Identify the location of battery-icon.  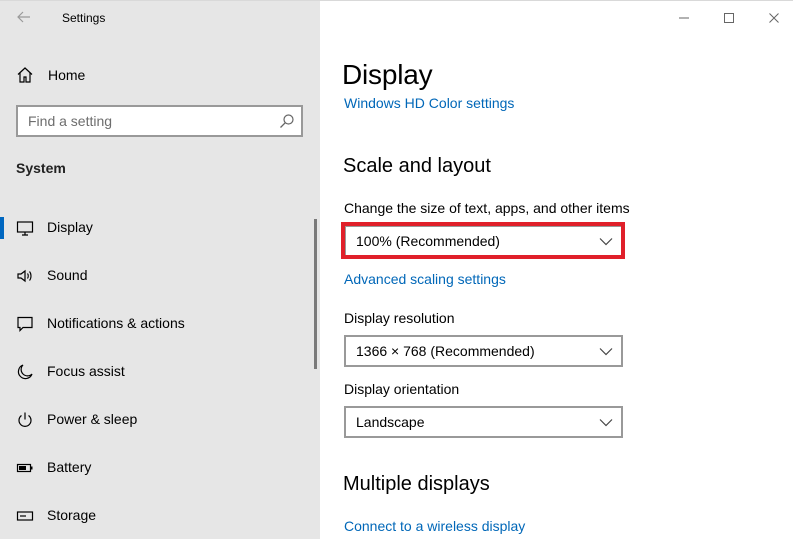
(24, 468).